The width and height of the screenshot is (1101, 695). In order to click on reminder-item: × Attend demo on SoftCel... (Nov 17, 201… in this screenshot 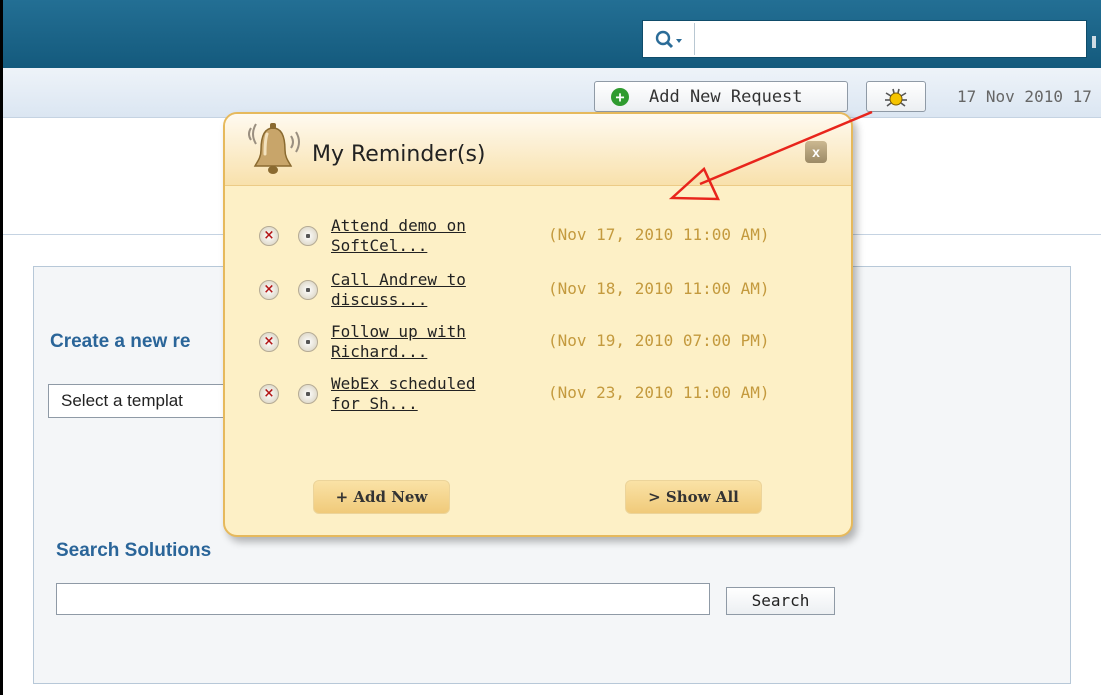, I will do `click(538, 241)`.